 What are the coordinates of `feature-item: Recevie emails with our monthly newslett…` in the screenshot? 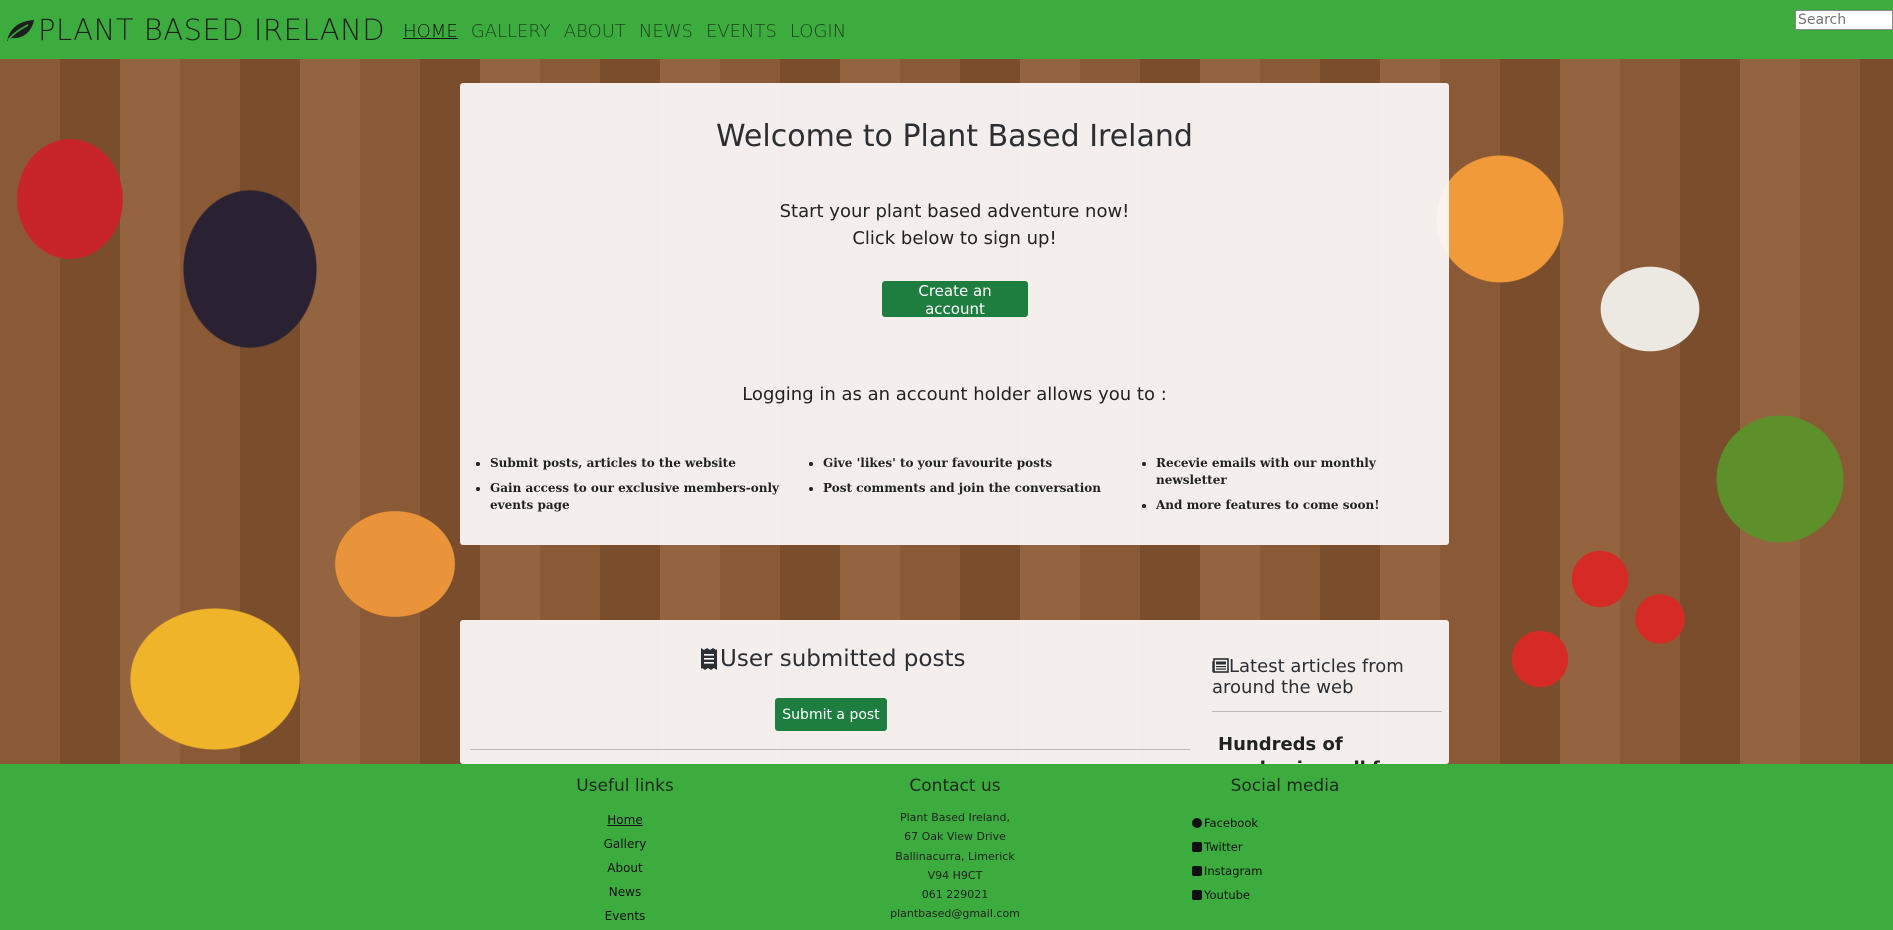 It's located at (1302, 472).